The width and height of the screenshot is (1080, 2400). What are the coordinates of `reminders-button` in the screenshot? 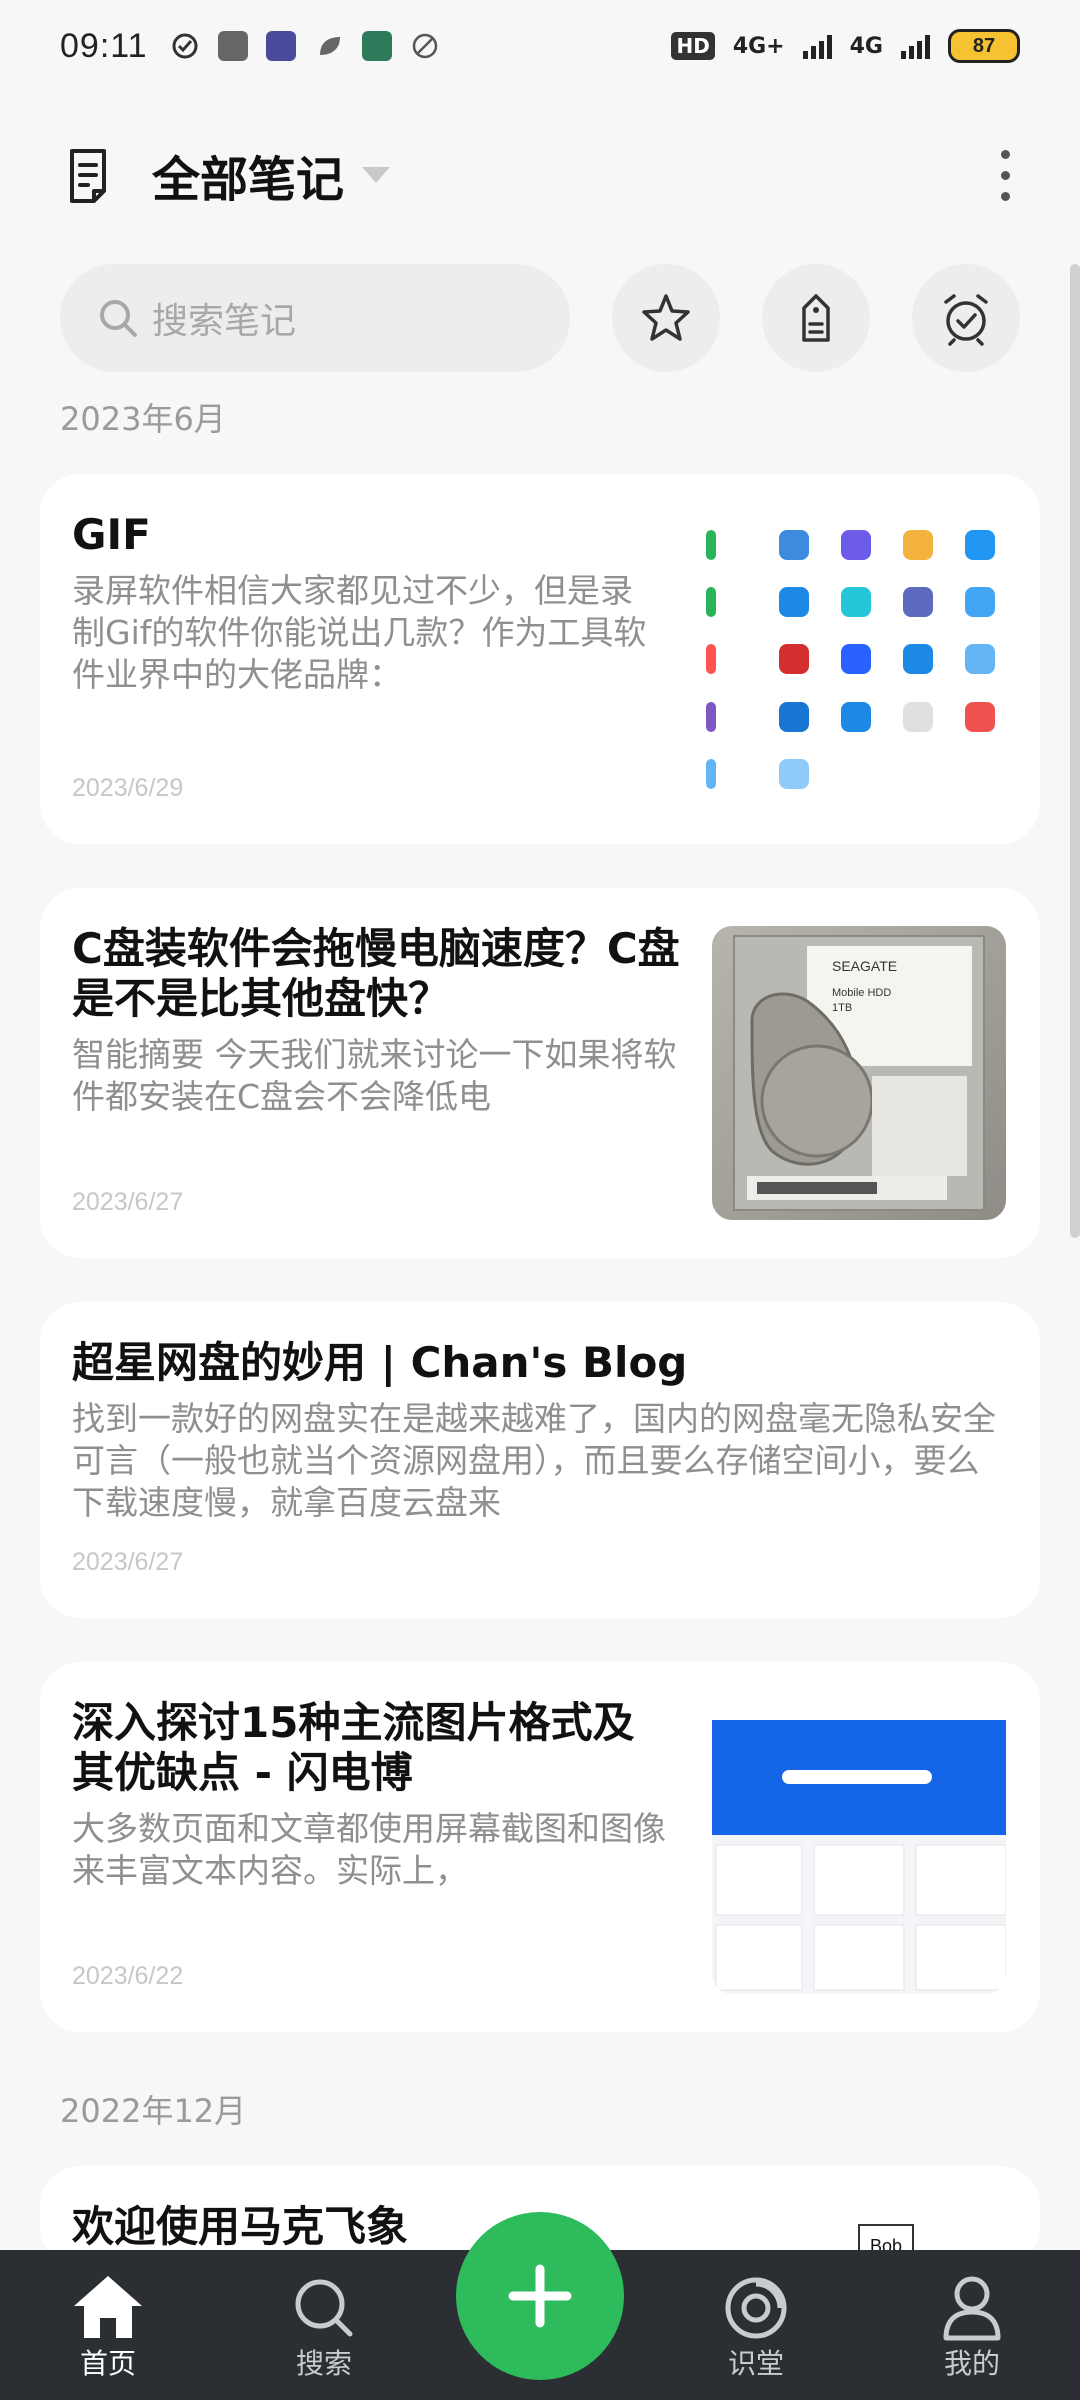 It's located at (966, 318).